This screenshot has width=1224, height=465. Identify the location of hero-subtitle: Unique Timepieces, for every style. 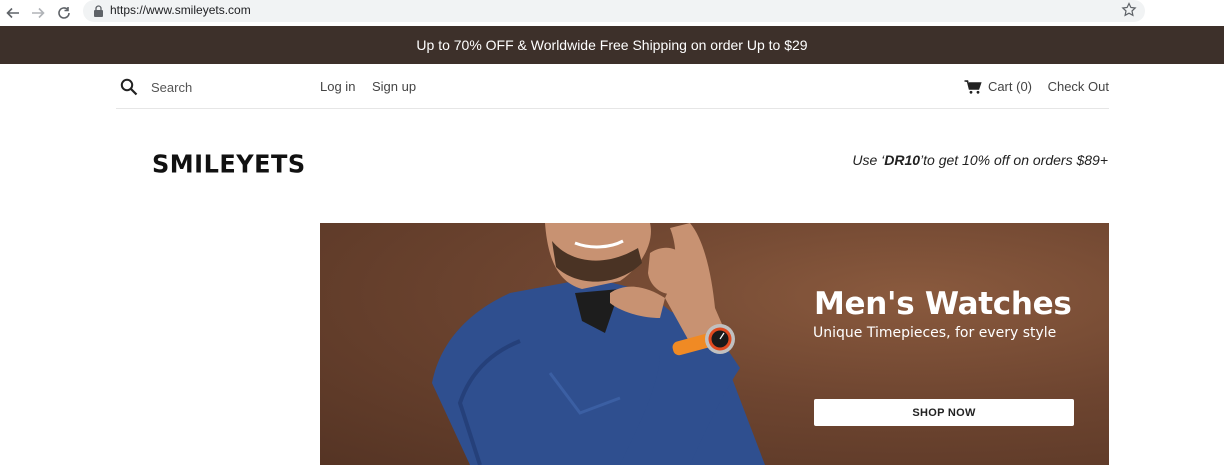
(935, 333).